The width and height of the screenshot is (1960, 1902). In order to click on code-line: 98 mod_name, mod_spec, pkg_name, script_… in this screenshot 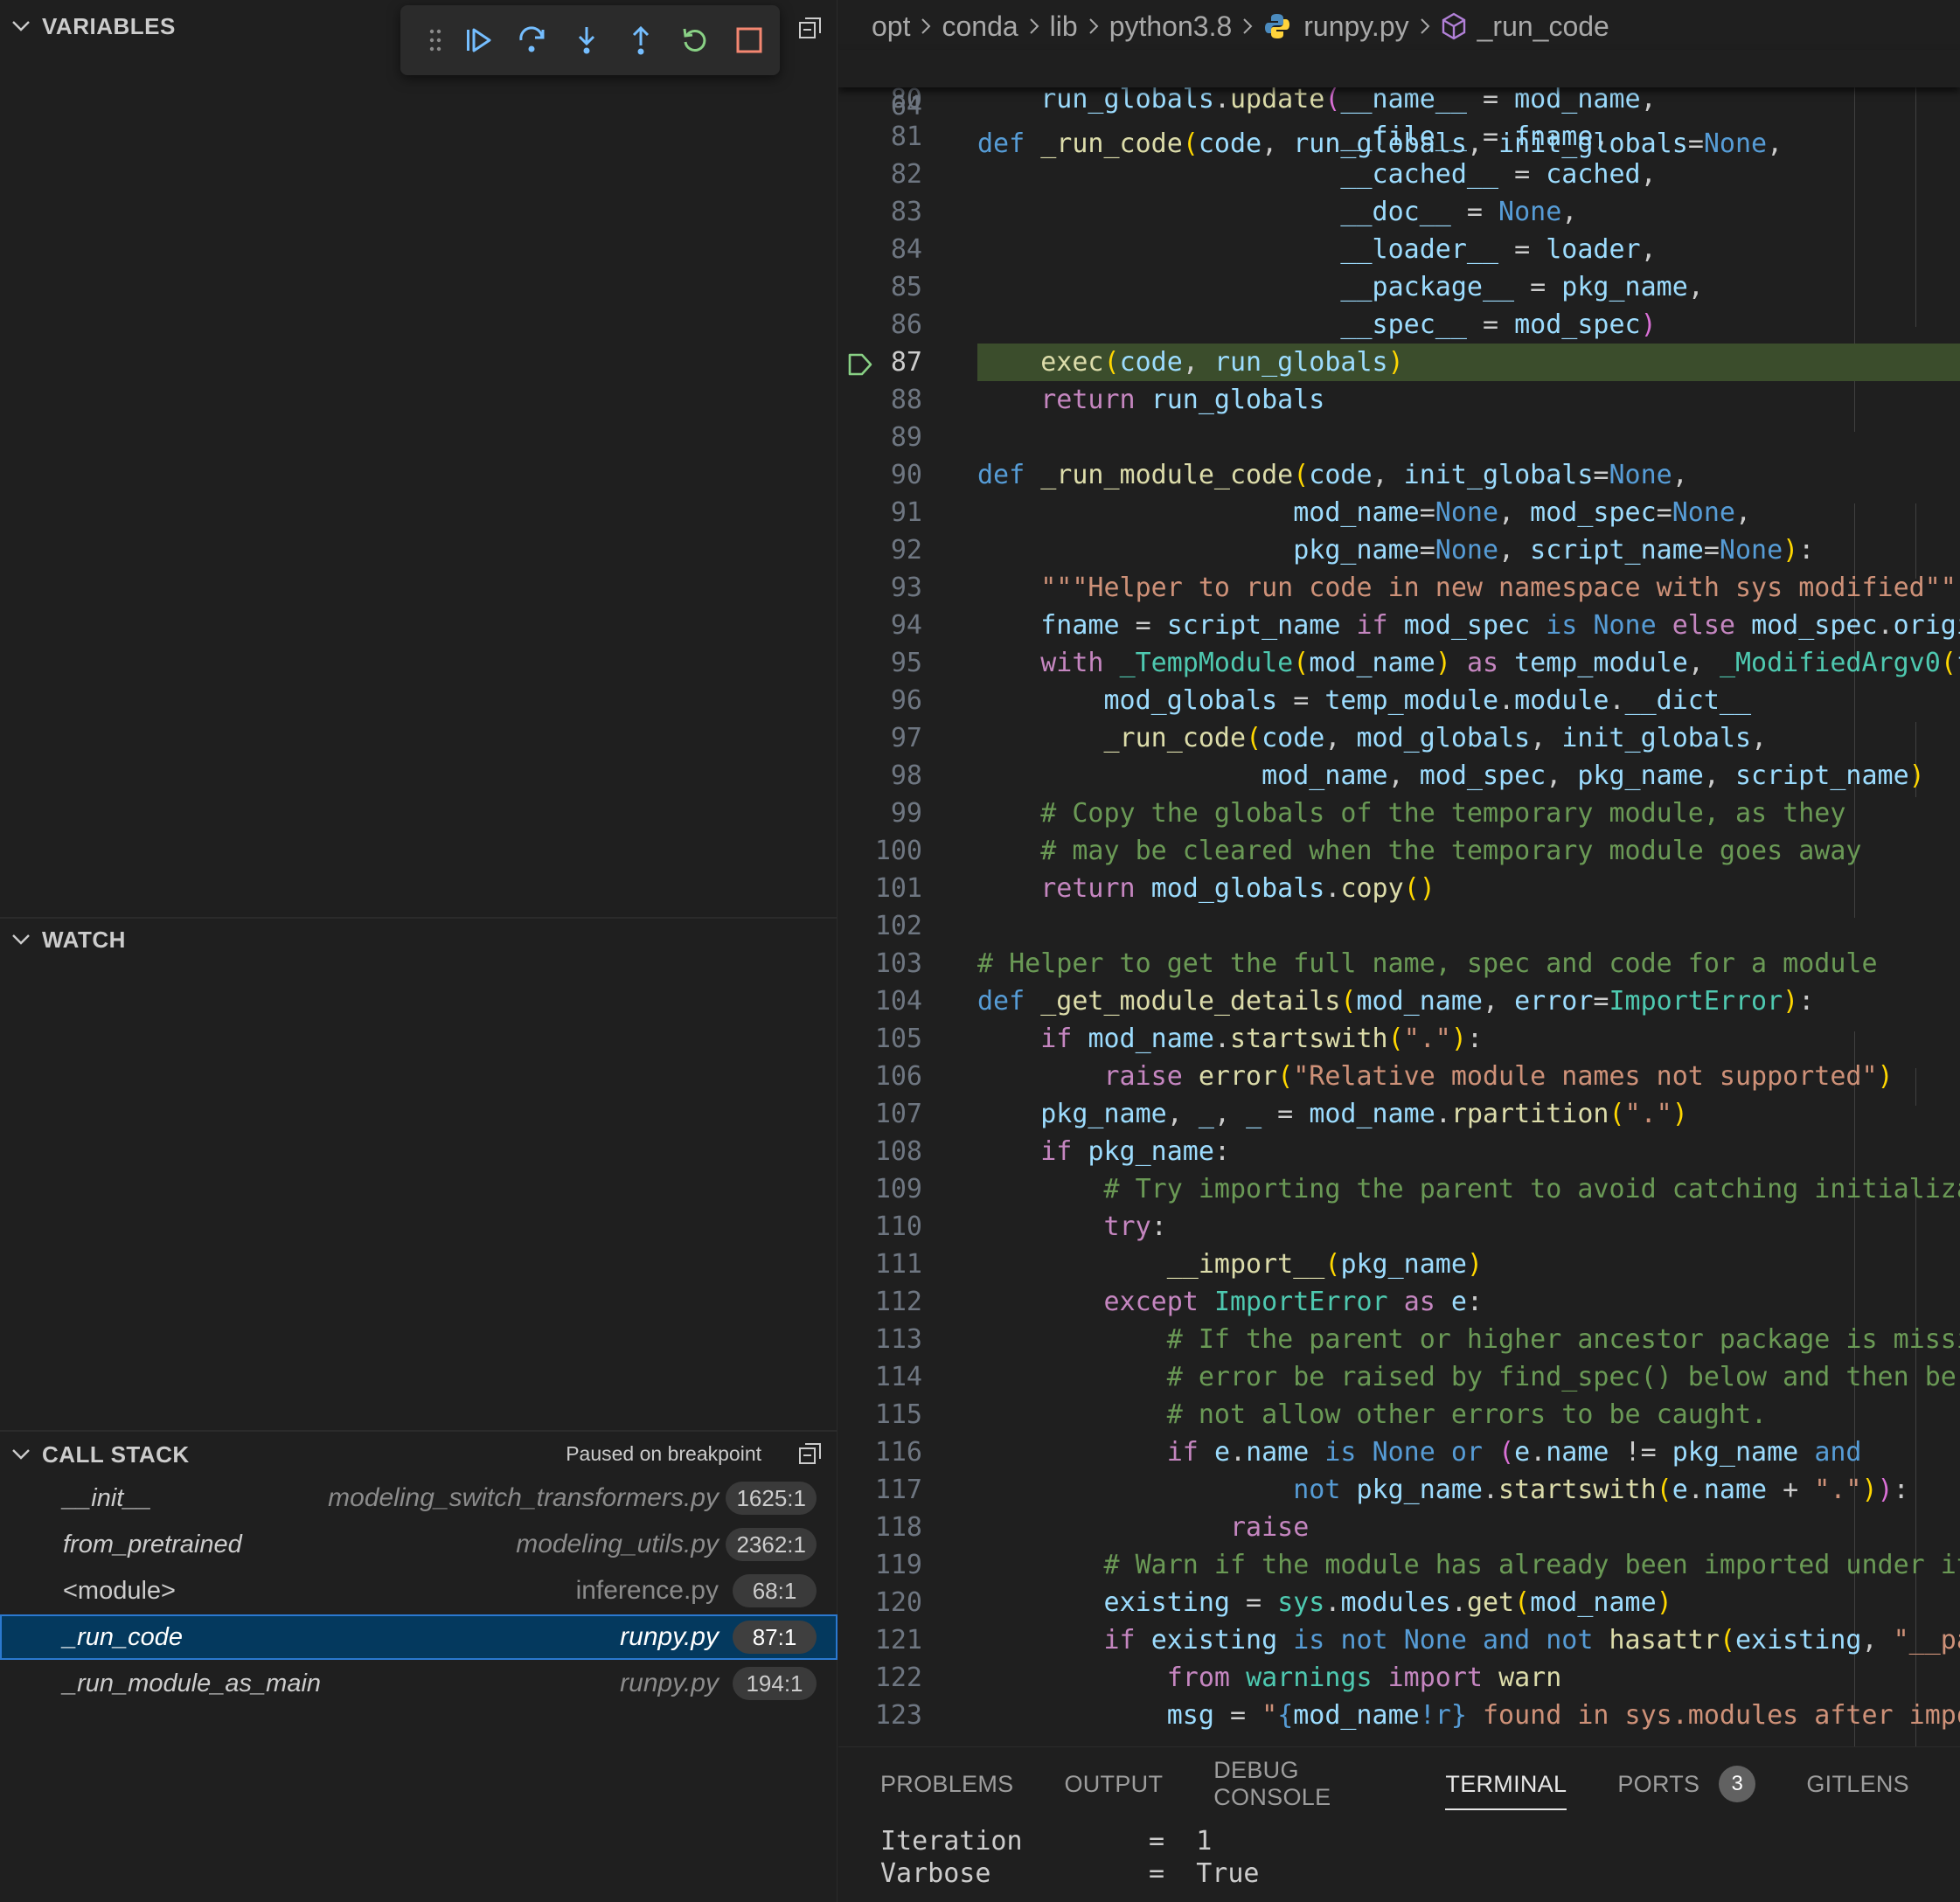, I will do `click(1399, 776)`.